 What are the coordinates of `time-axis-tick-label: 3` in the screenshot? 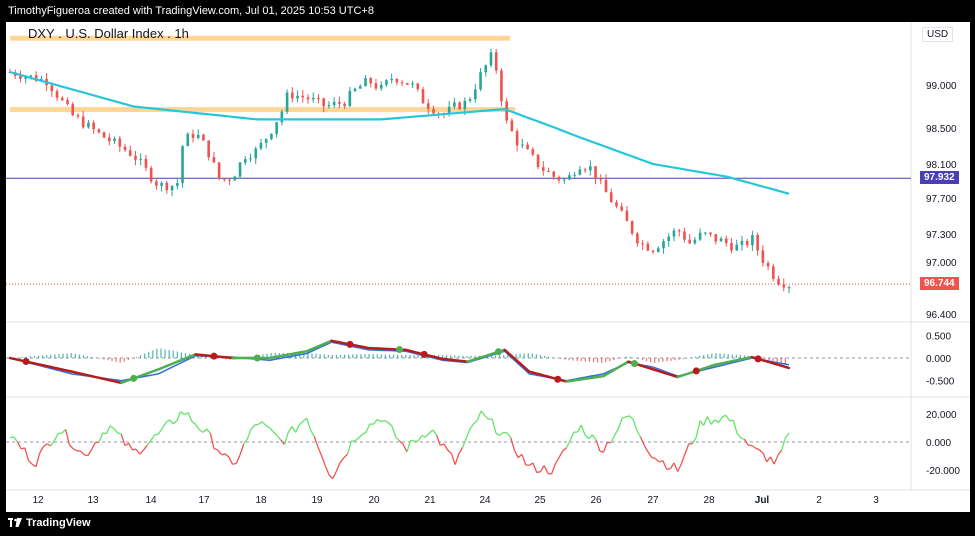 It's located at (876, 500).